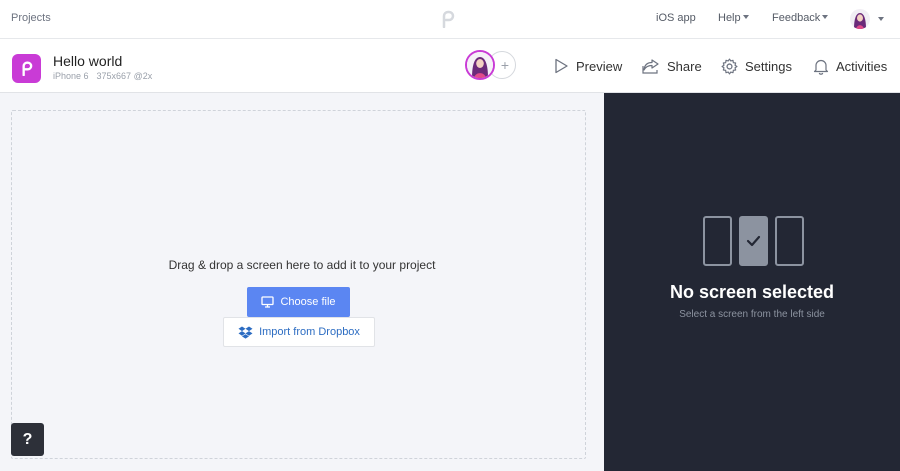 This screenshot has height=471, width=900. I want to click on screens-illustration, so click(754, 241).